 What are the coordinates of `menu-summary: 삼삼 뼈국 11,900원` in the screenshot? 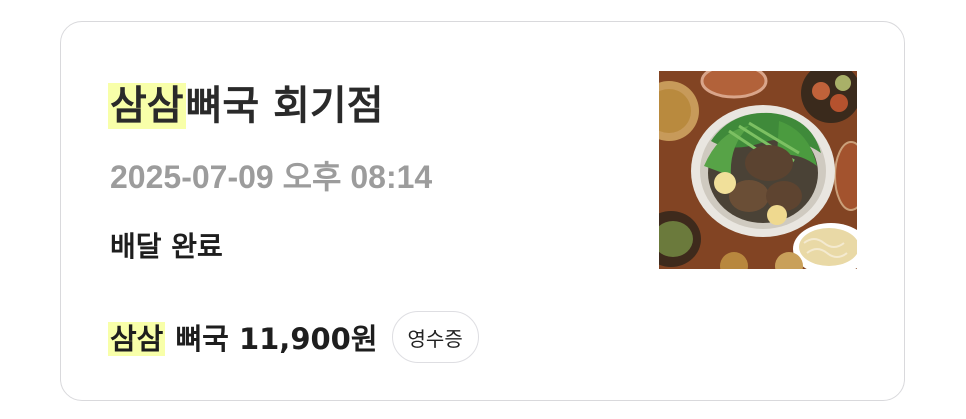 It's located at (243, 337).